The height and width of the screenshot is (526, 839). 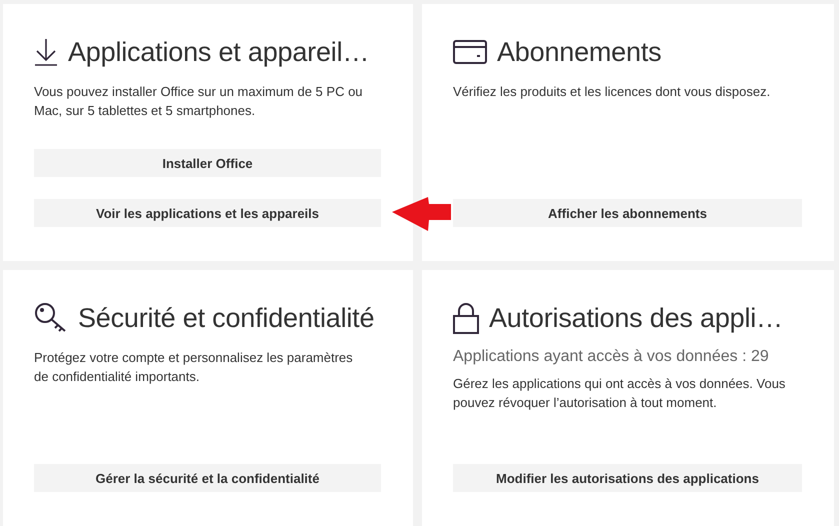 I want to click on lock-icon, so click(x=466, y=318).